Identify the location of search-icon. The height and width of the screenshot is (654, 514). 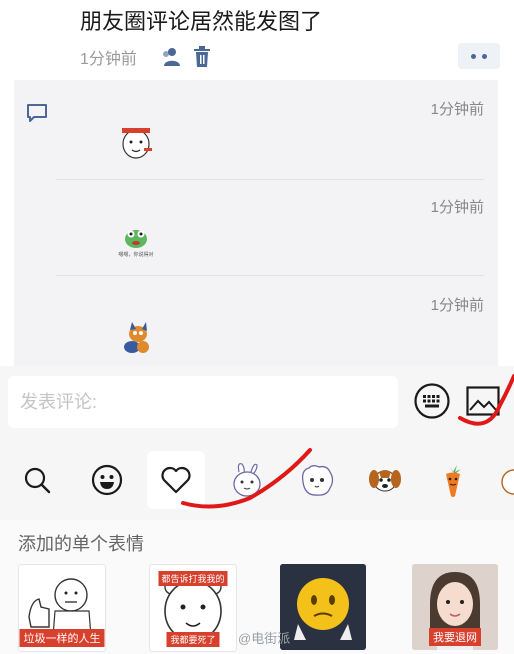
(37, 480).